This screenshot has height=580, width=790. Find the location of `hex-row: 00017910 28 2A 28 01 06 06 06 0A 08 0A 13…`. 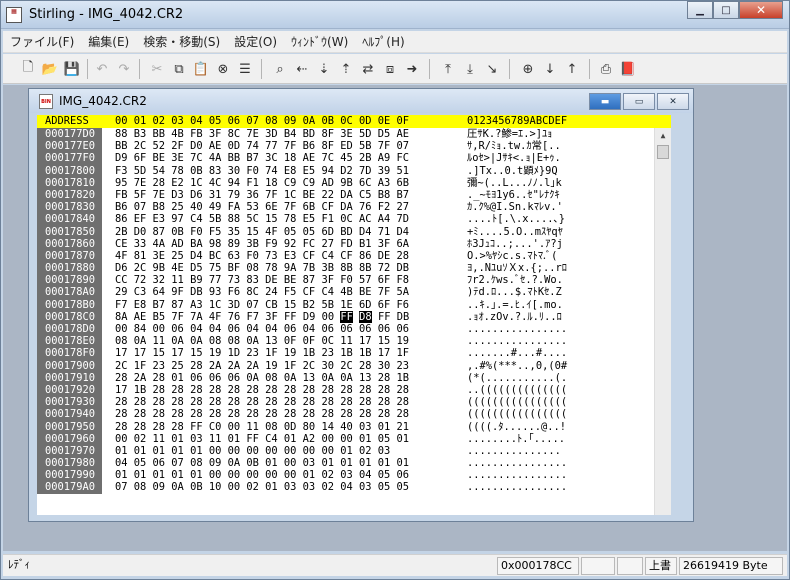

hex-row: 00017910 28 2A 28 01 06 06 06 0A 08 0A 13… is located at coordinates (354, 377).